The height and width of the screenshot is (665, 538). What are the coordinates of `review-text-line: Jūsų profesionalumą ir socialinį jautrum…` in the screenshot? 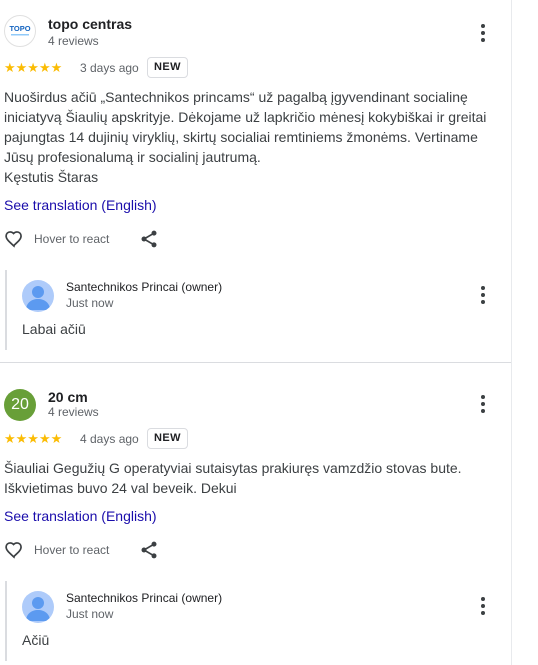 It's located at (132, 157).